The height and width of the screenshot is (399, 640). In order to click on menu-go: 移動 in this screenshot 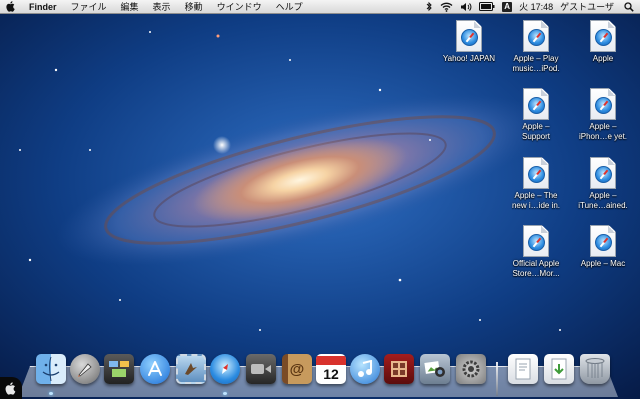, I will do `click(194, 7)`.